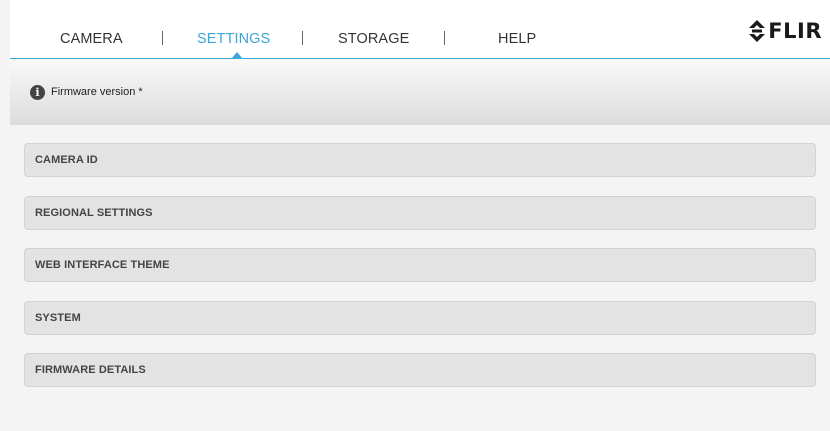 This screenshot has height=431, width=830. I want to click on tab-settings: SETTINGS, so click(233, 39).